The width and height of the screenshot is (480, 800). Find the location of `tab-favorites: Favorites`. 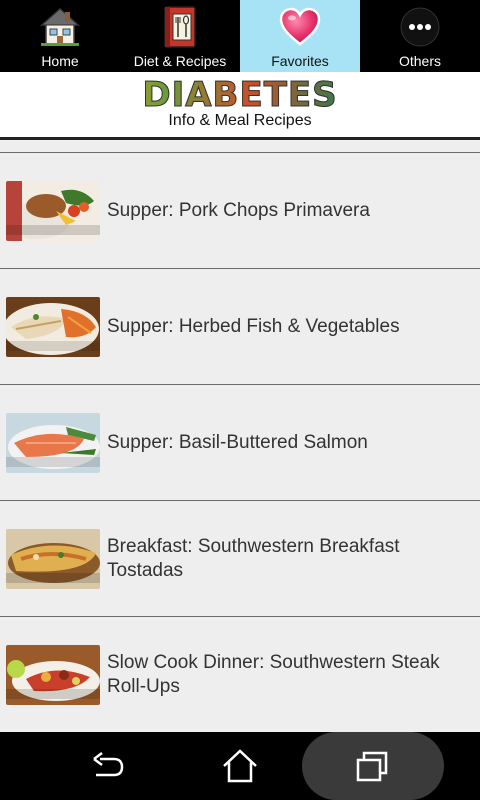

tab-favorites: Favorites is located at coordinates (300, 36).